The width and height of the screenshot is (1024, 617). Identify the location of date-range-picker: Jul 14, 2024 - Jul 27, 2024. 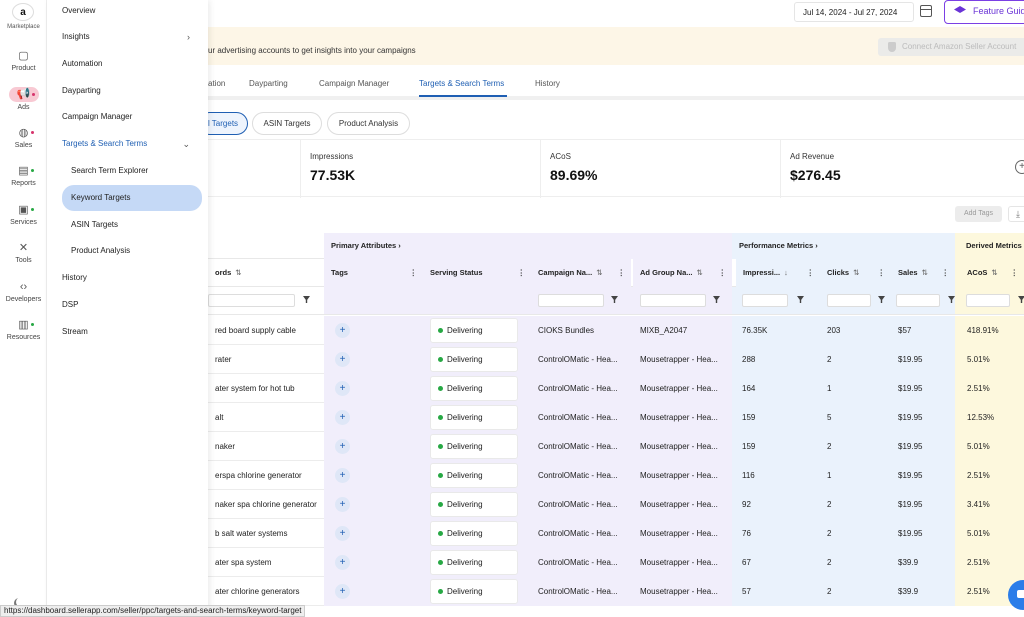
(854, 12).